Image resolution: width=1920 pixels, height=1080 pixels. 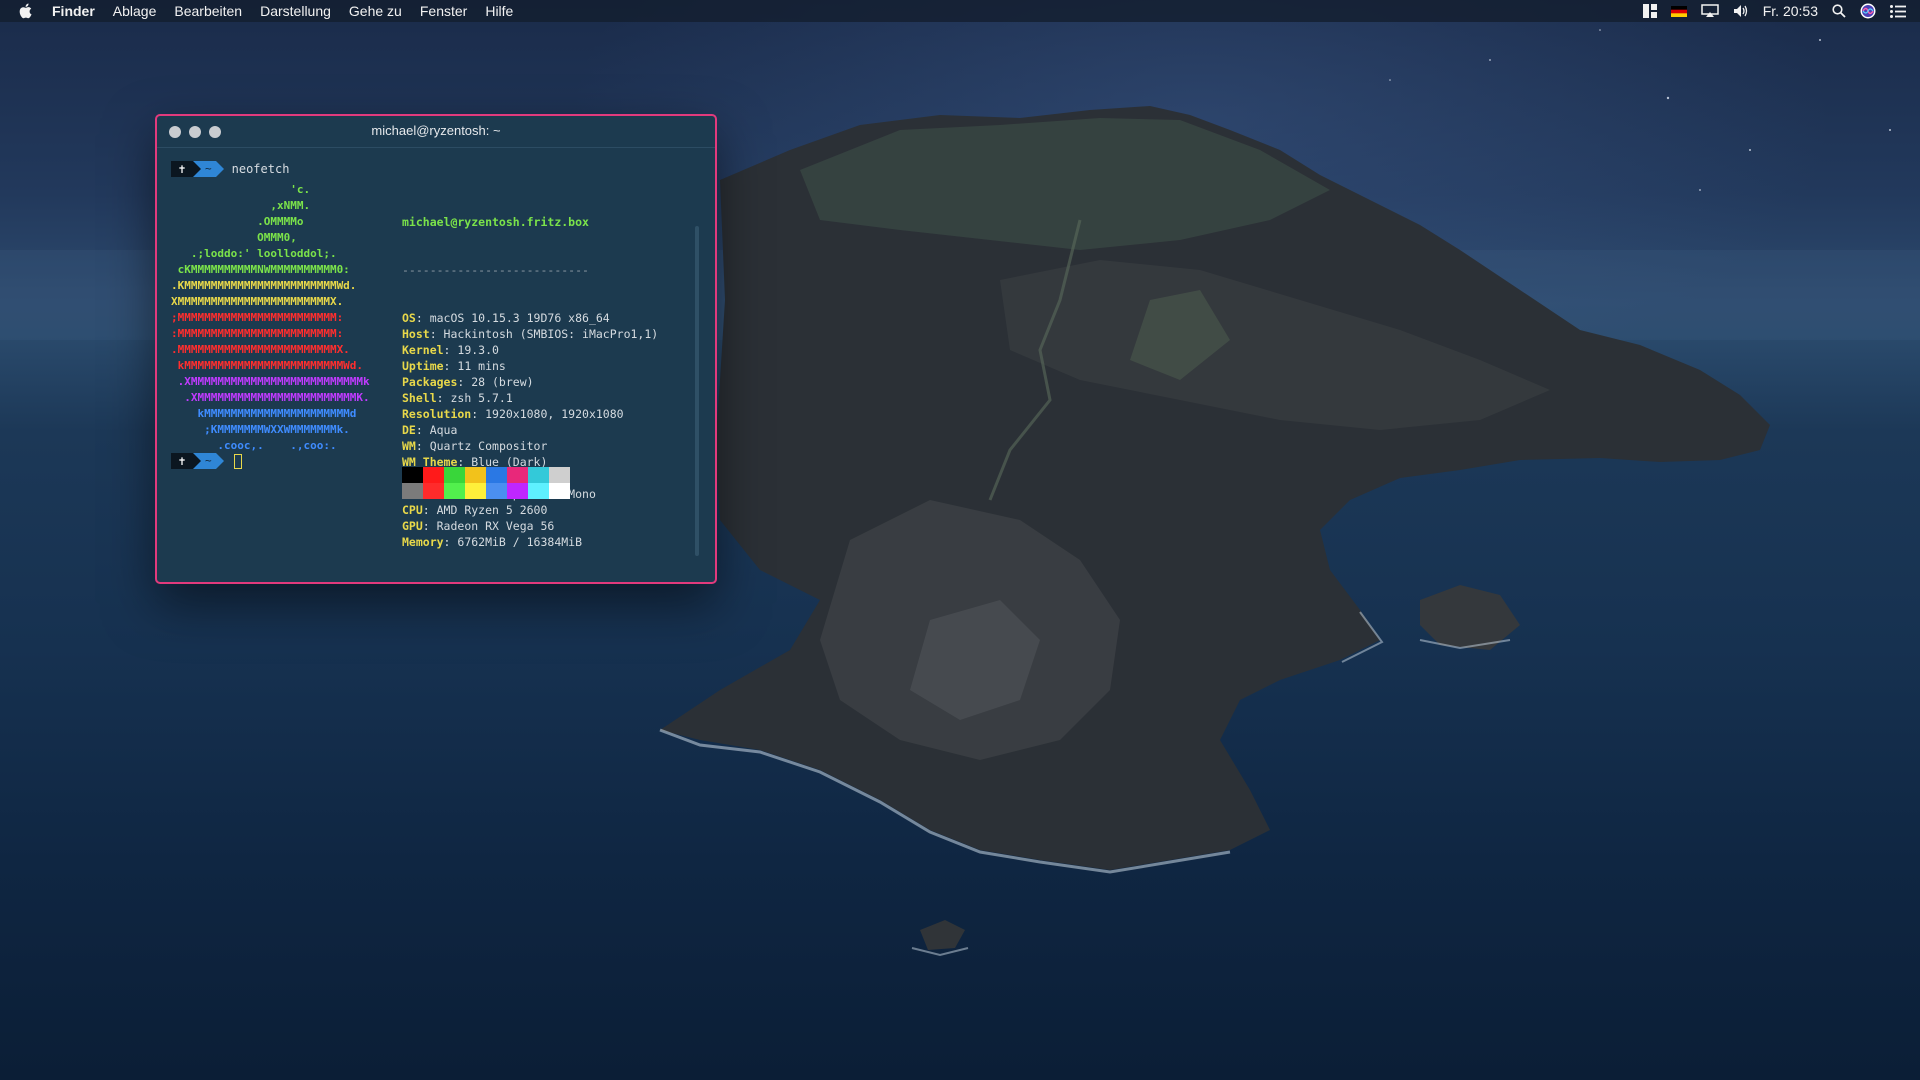 I want to click on menu-gehe-zu: Gehe zu, so click(x=375, y=11).